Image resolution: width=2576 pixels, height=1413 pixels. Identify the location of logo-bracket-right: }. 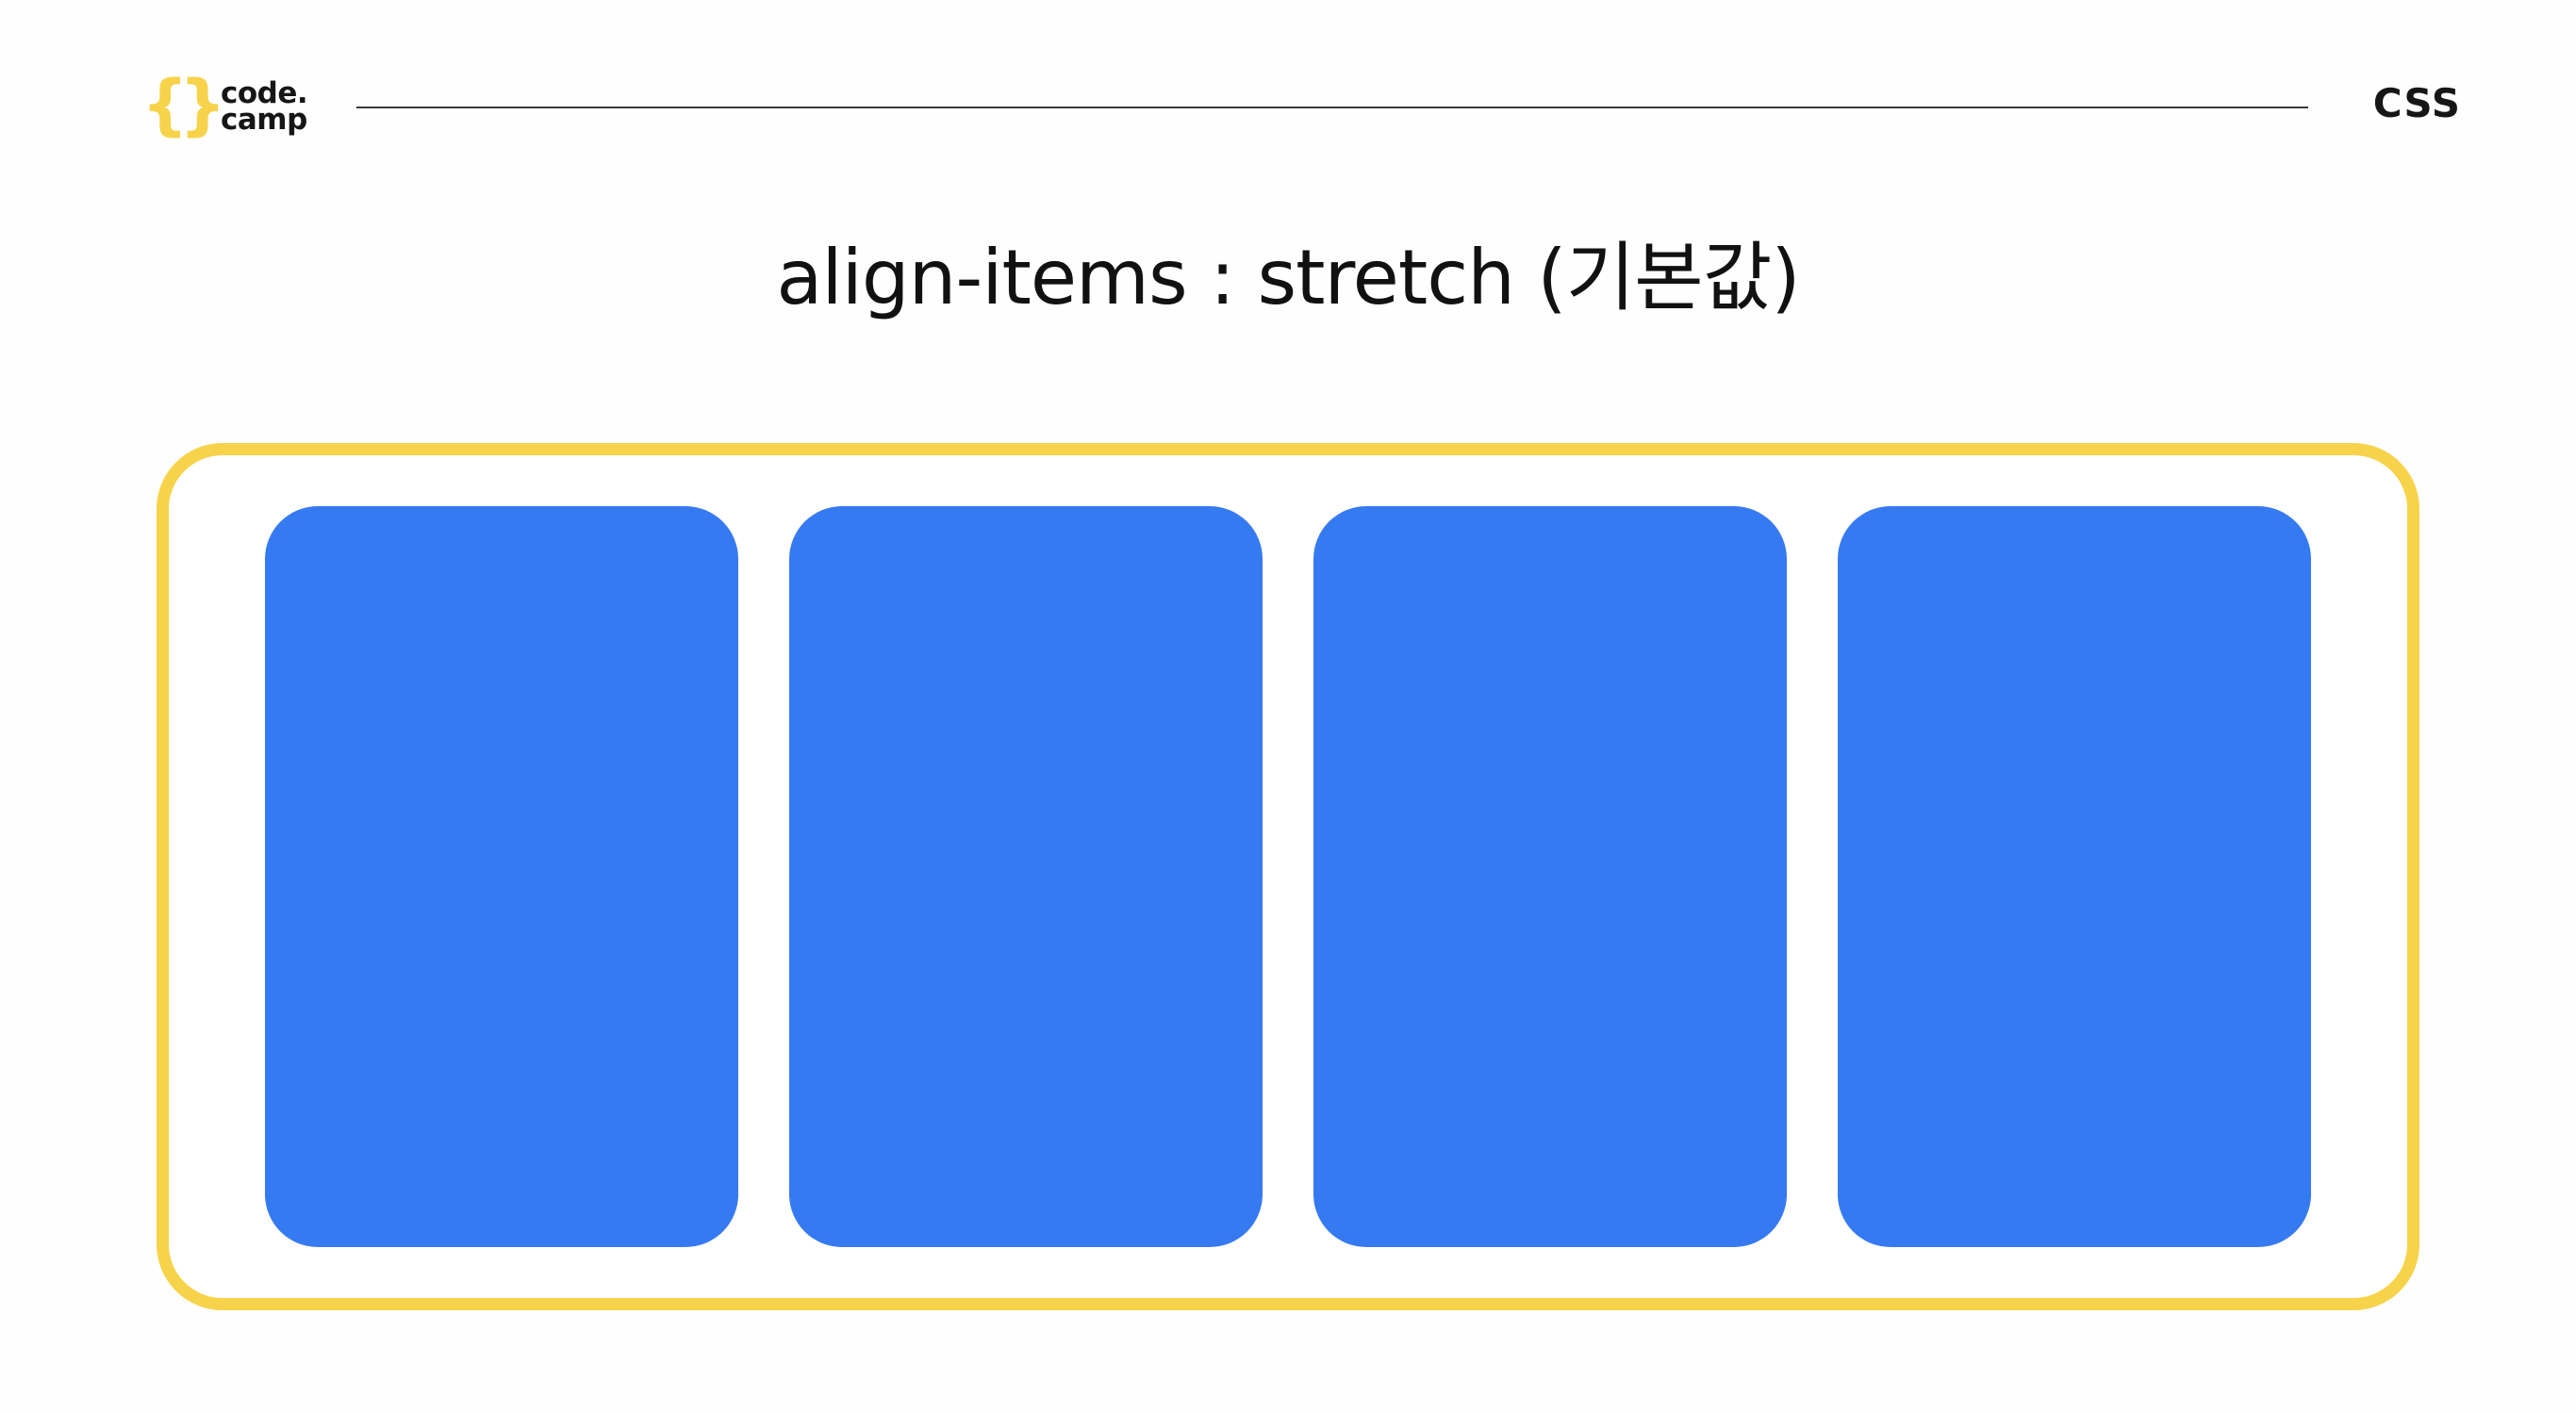
(202, 104).